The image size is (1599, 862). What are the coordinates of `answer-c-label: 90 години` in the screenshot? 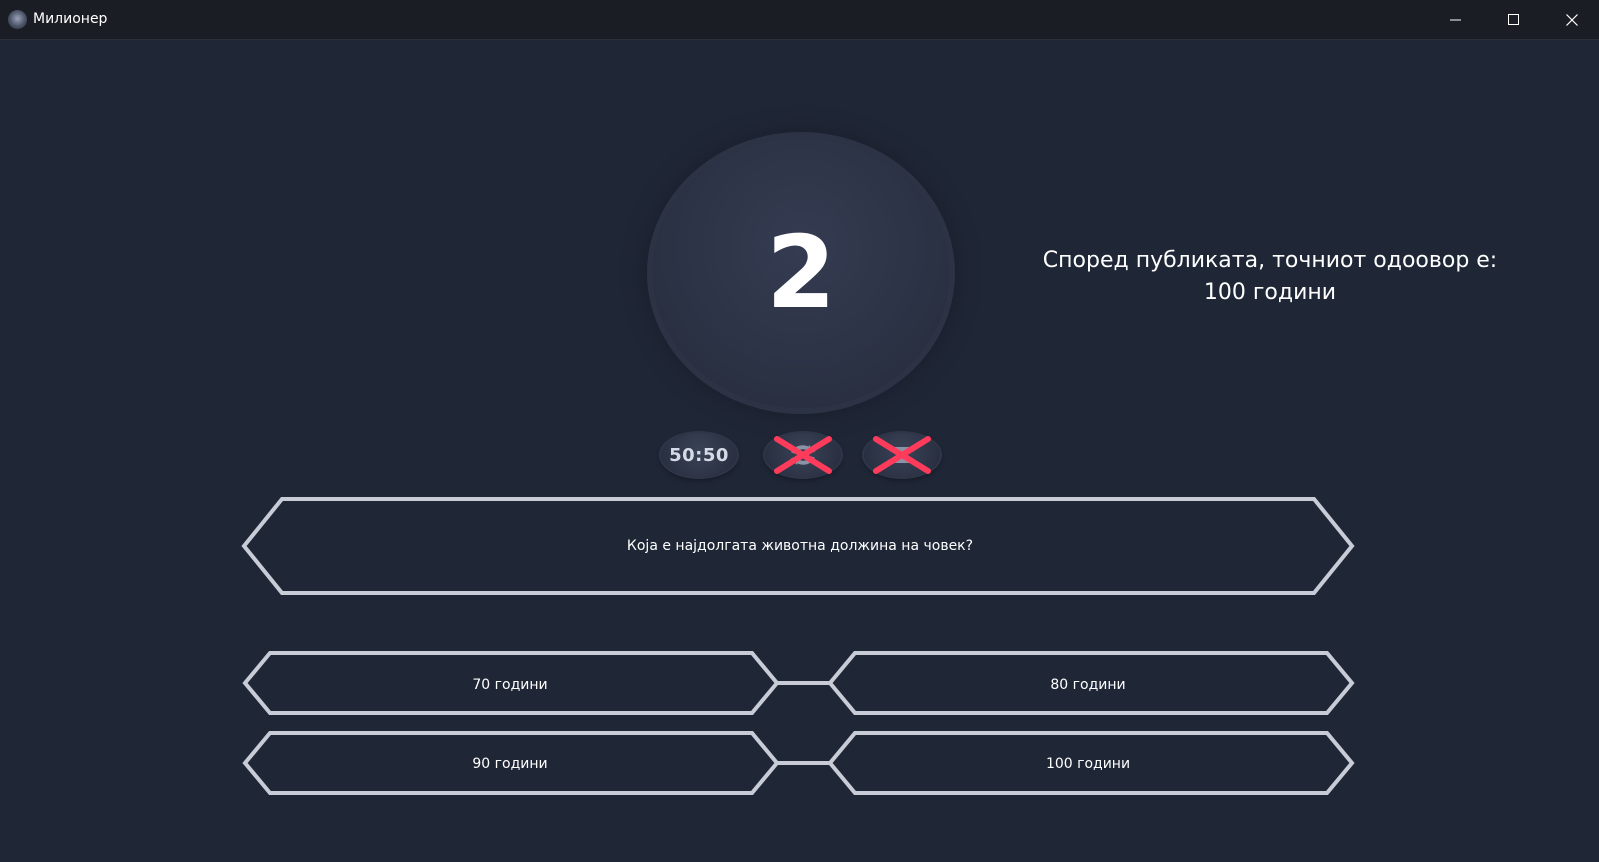 It's located at (510, 764).